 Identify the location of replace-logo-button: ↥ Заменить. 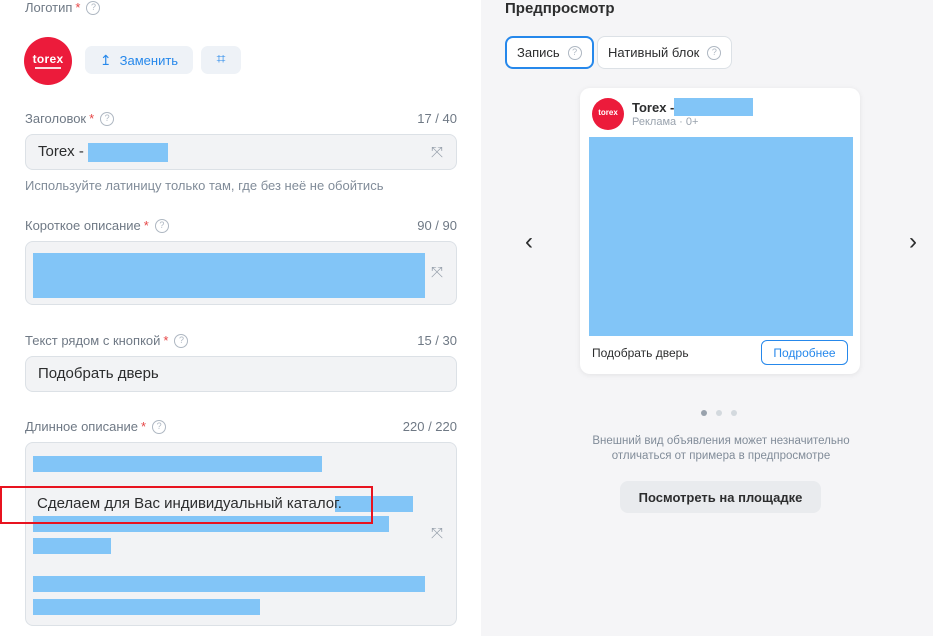
(139, 60).